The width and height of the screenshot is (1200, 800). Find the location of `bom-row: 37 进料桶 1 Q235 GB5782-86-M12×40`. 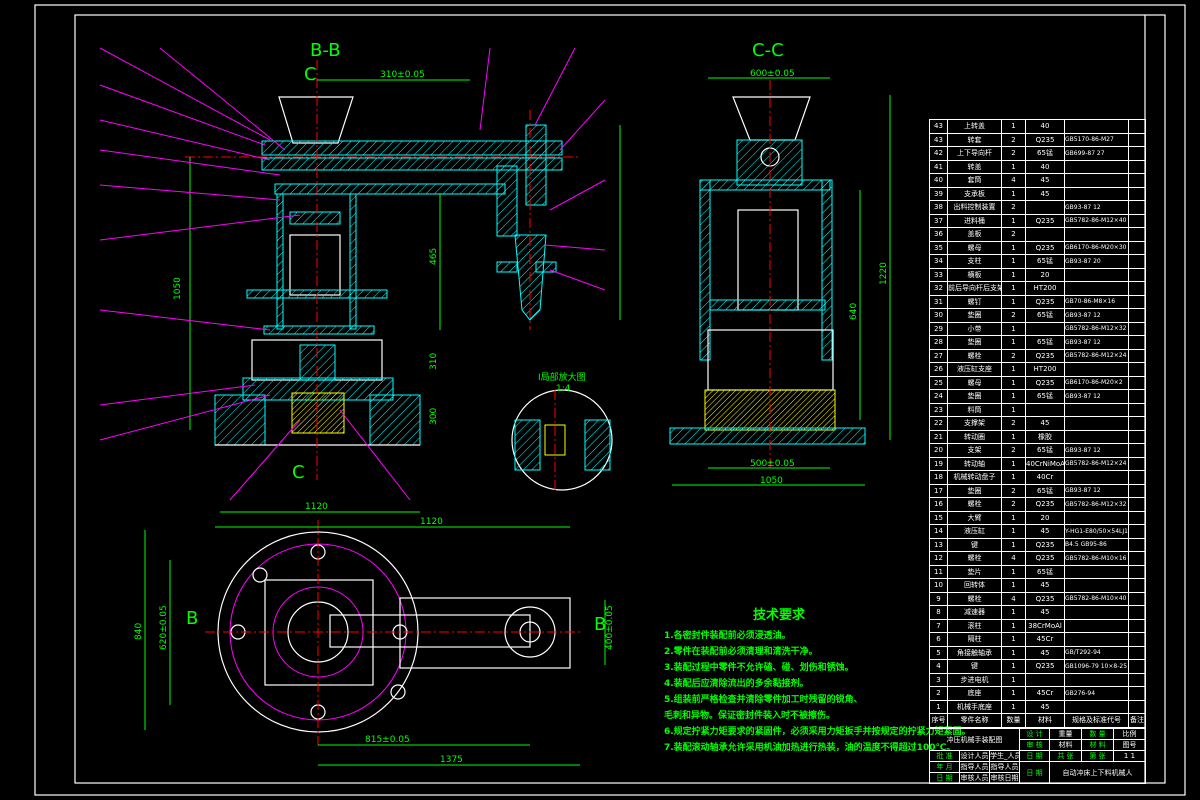

bom-row: 37 进料桶 1 Q235 GB5782-86-M12×40 is located at coordinates (1037, 220).